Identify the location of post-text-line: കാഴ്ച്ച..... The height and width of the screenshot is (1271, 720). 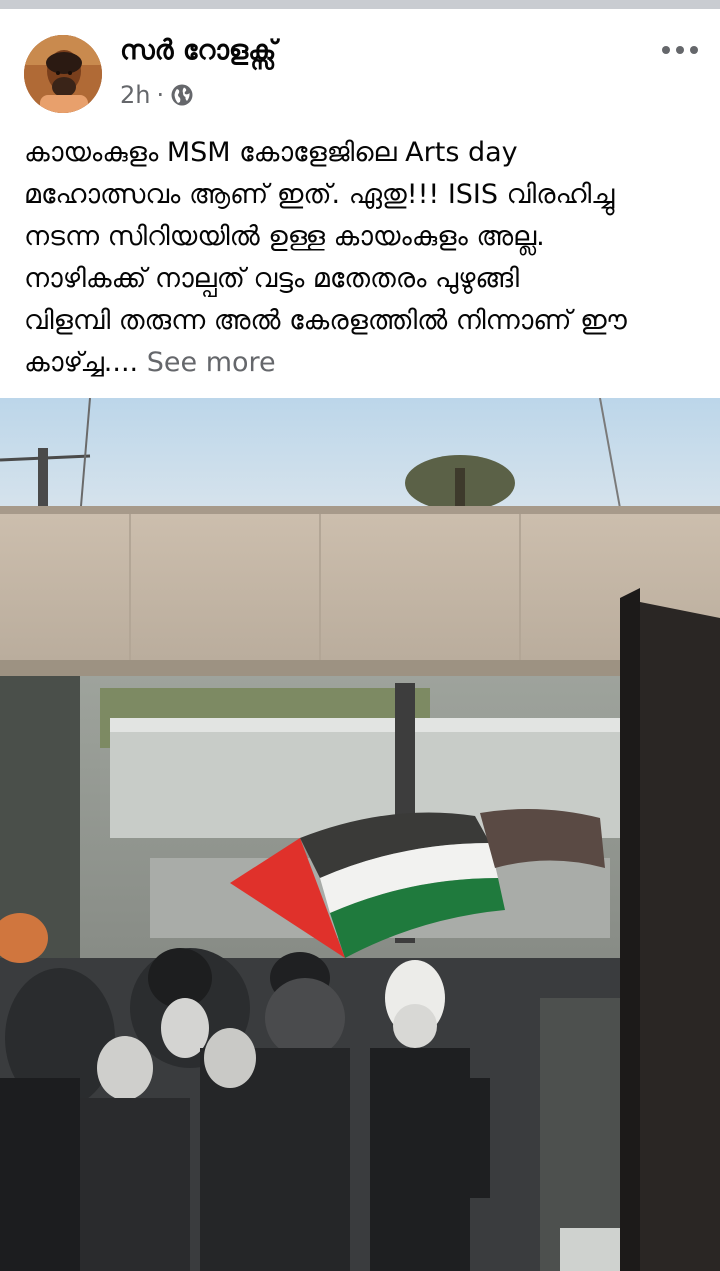
(81, 362).